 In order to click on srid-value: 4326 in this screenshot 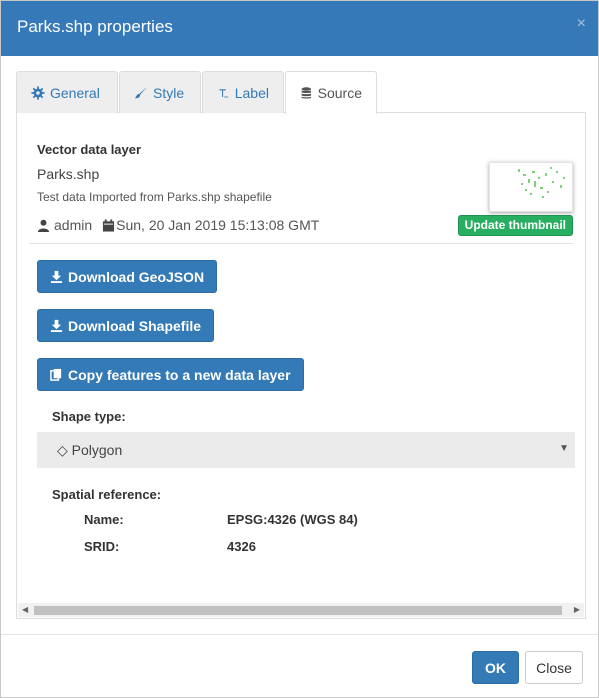, I will do `click(241, 546)`.